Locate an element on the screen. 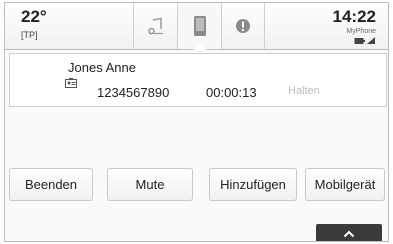 This screenshot has width=393, height=244. phone-icon is located at coordinates (199, 26).